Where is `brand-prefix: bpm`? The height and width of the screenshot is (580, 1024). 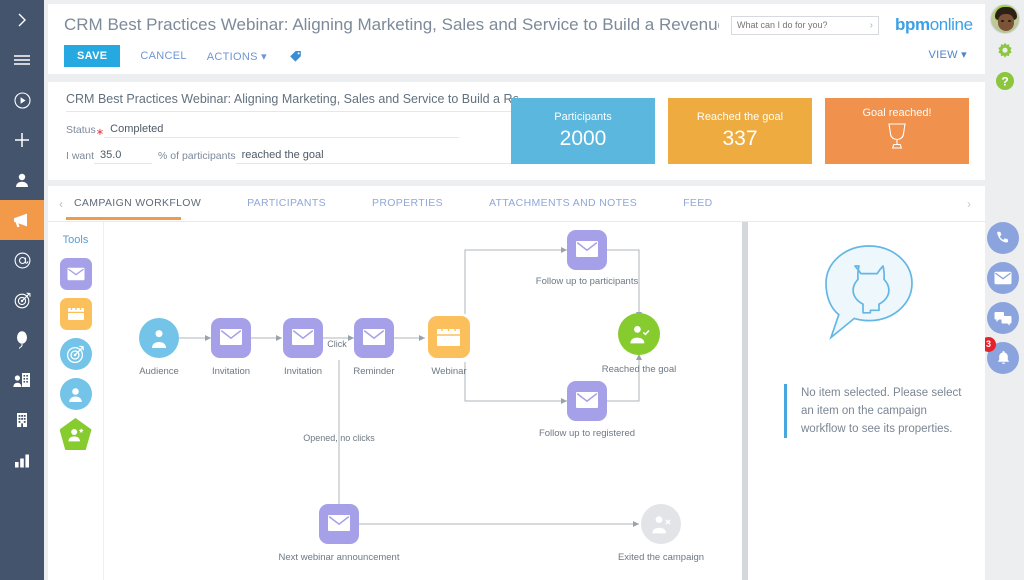
brand-prefix: bpm is located at coordinates (912, 24).